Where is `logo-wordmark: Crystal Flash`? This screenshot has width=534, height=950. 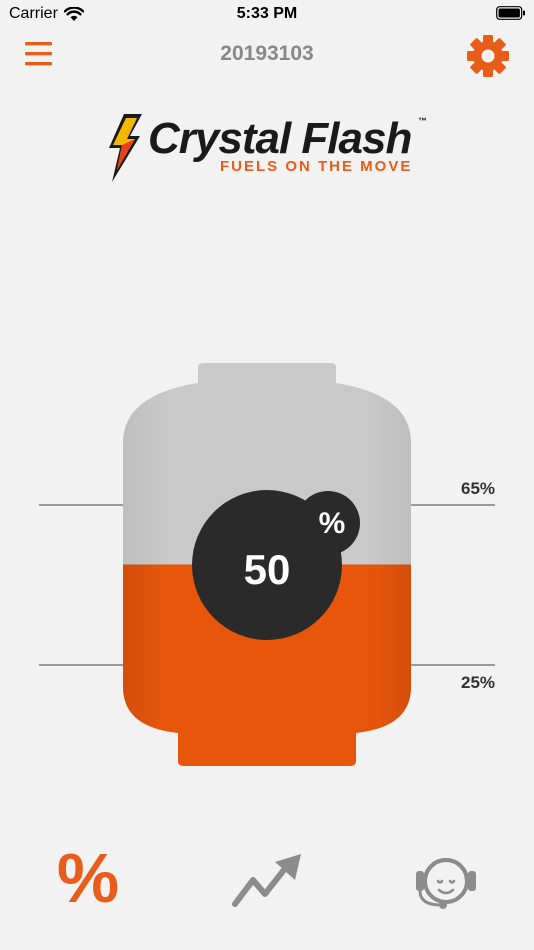 logo-wordmark: Crystal Flash is located at coordinates (280, 138).